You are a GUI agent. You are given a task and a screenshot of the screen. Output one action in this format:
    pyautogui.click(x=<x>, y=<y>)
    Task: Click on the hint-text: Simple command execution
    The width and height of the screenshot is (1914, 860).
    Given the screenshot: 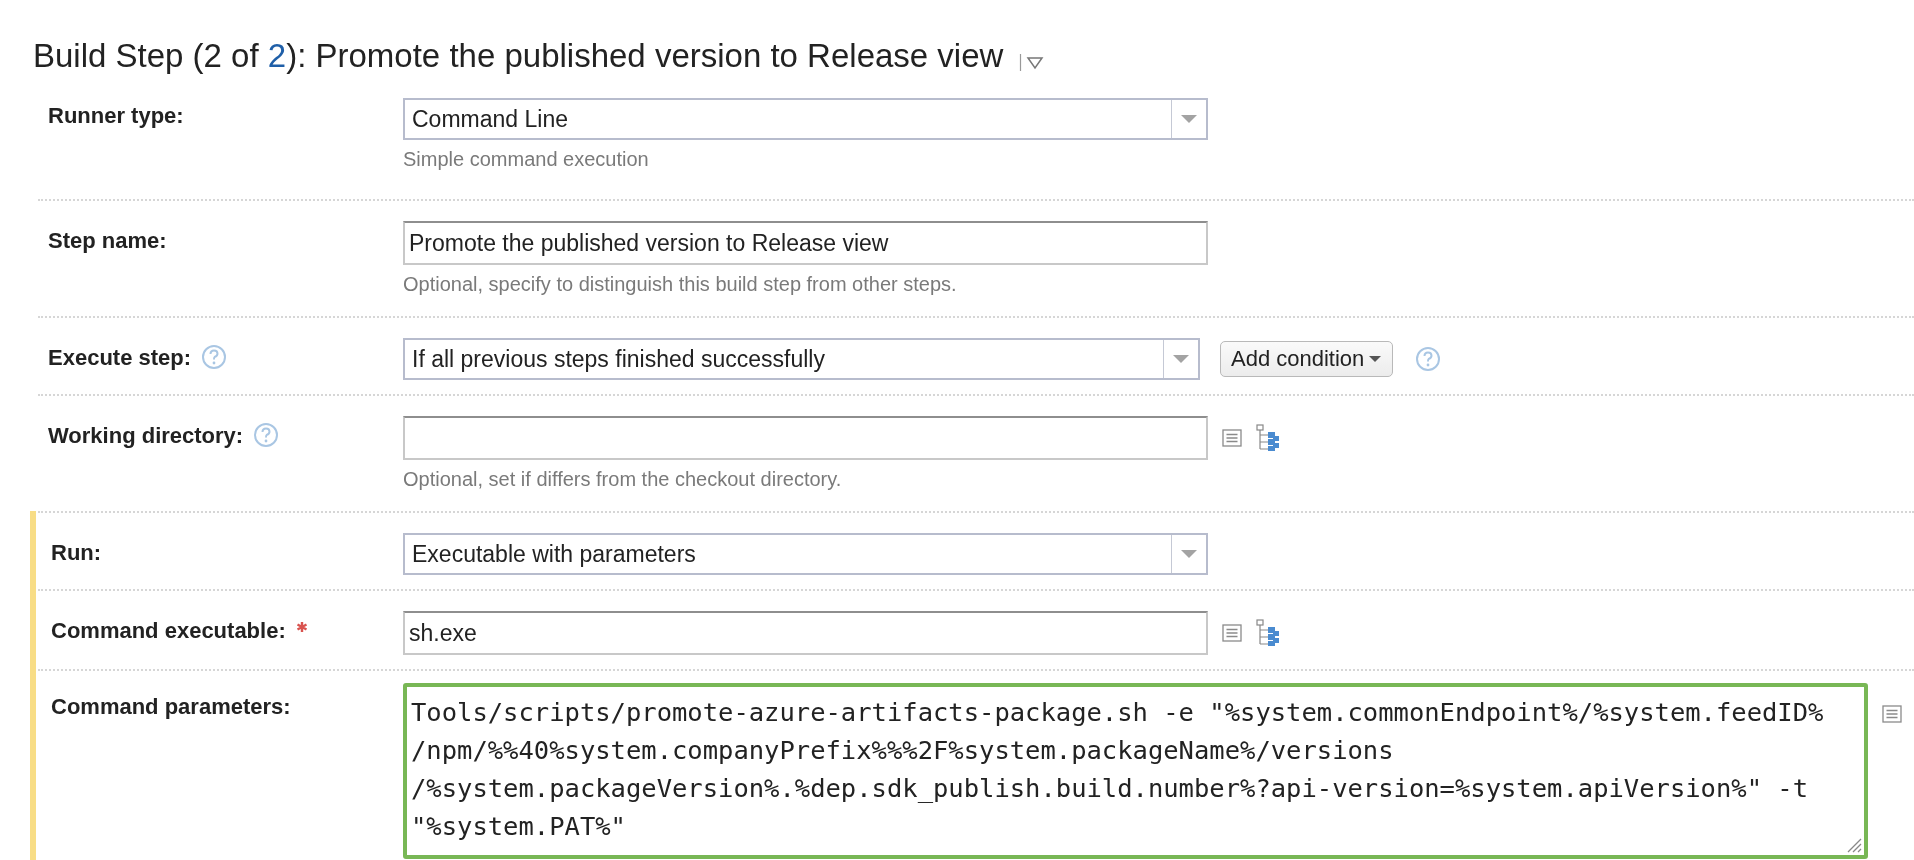 What is the action you would take?
    pyautogui.click(x=526, y=159)
    